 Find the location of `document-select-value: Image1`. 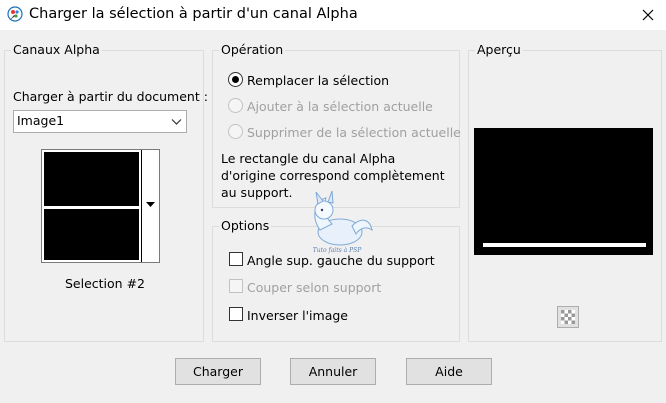

document-select-value: Image1 is located at coordinates (41, 120).